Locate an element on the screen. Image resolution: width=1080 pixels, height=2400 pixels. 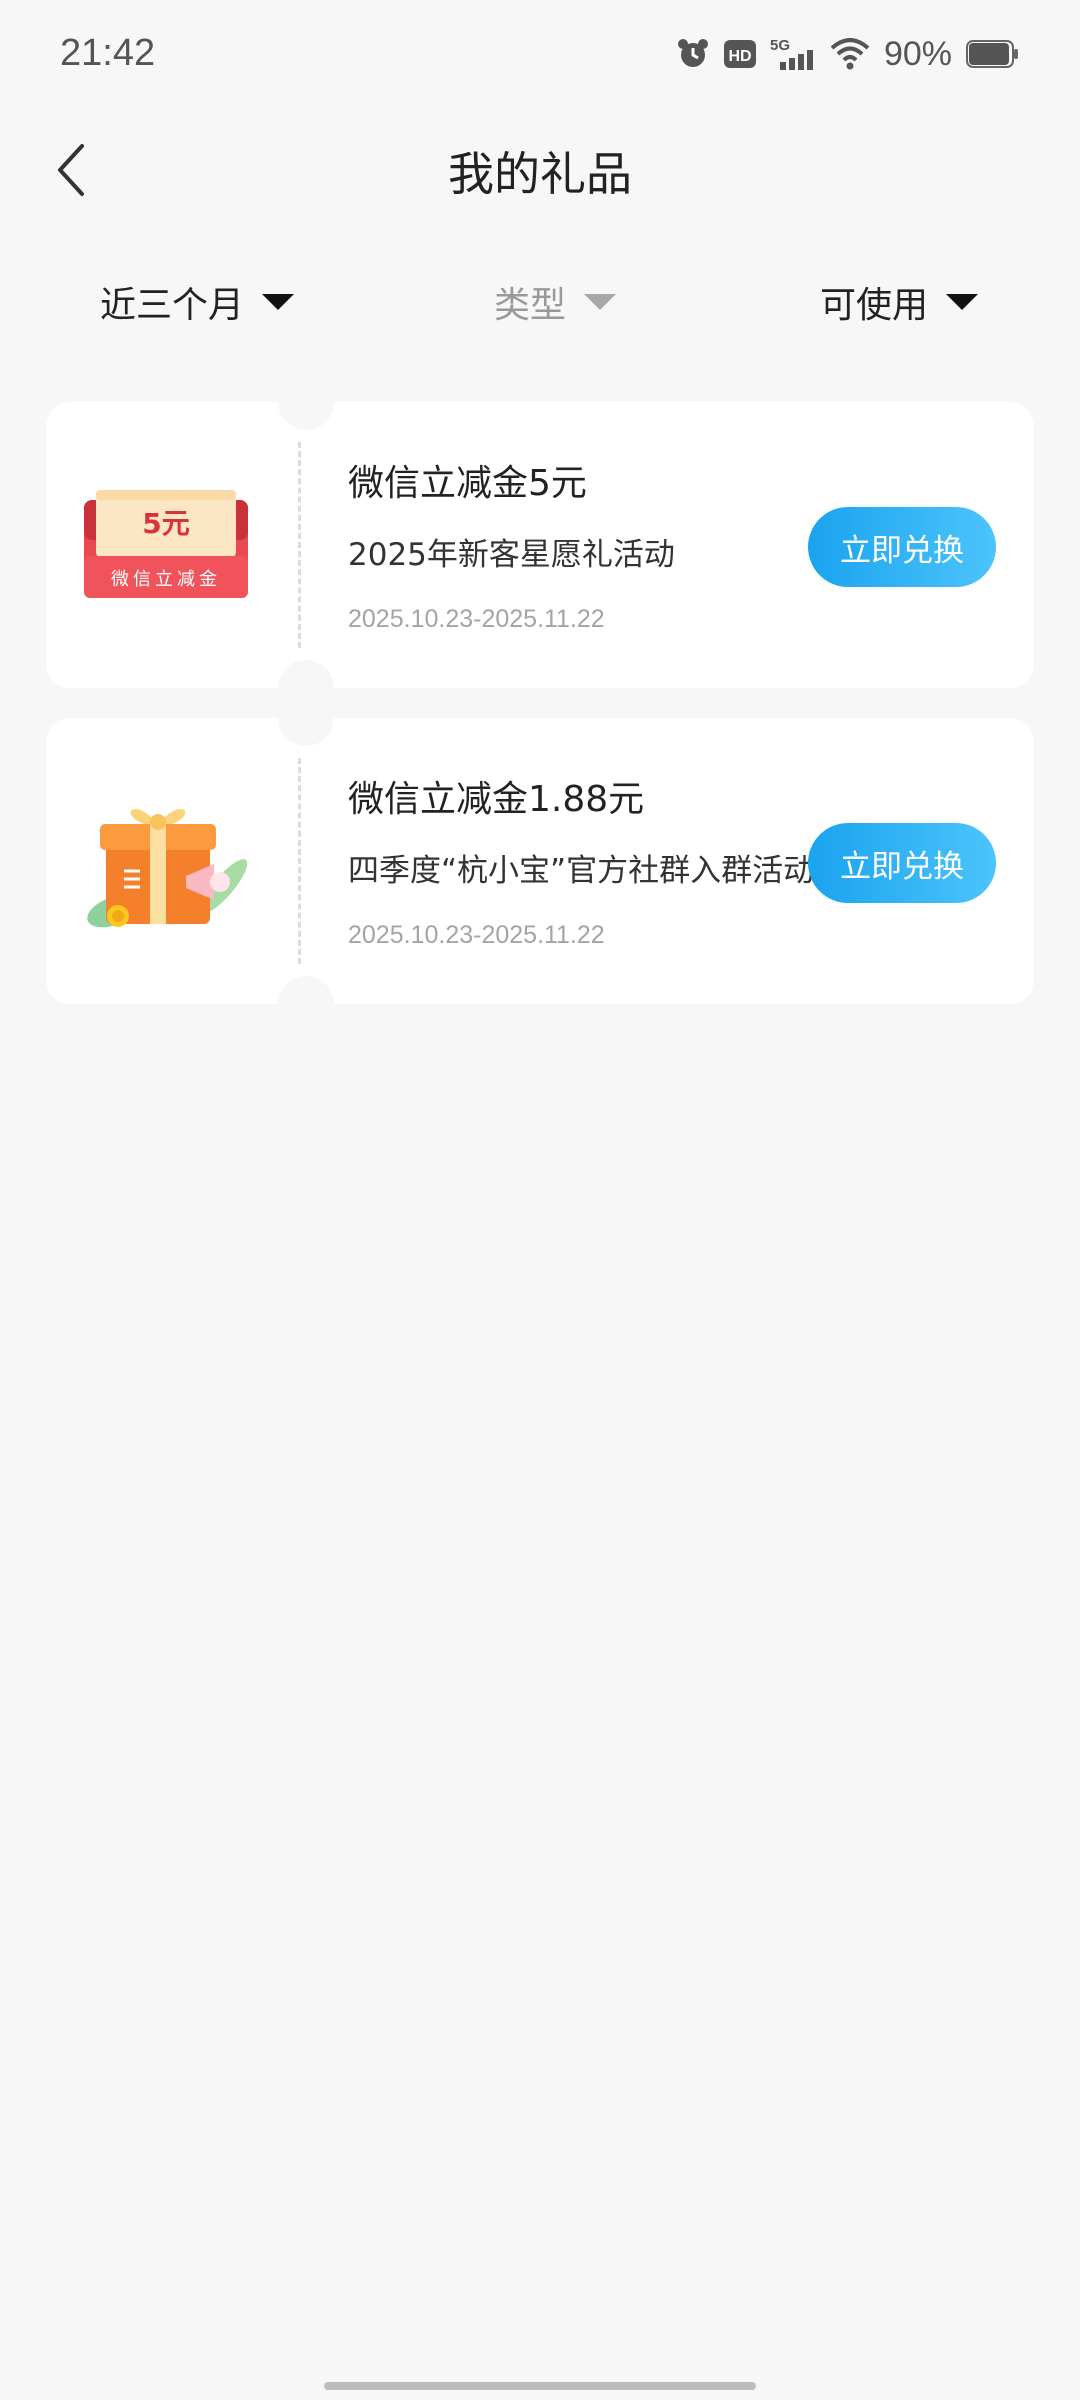
header: 我的礼品 is located at coordinates (540, 170).